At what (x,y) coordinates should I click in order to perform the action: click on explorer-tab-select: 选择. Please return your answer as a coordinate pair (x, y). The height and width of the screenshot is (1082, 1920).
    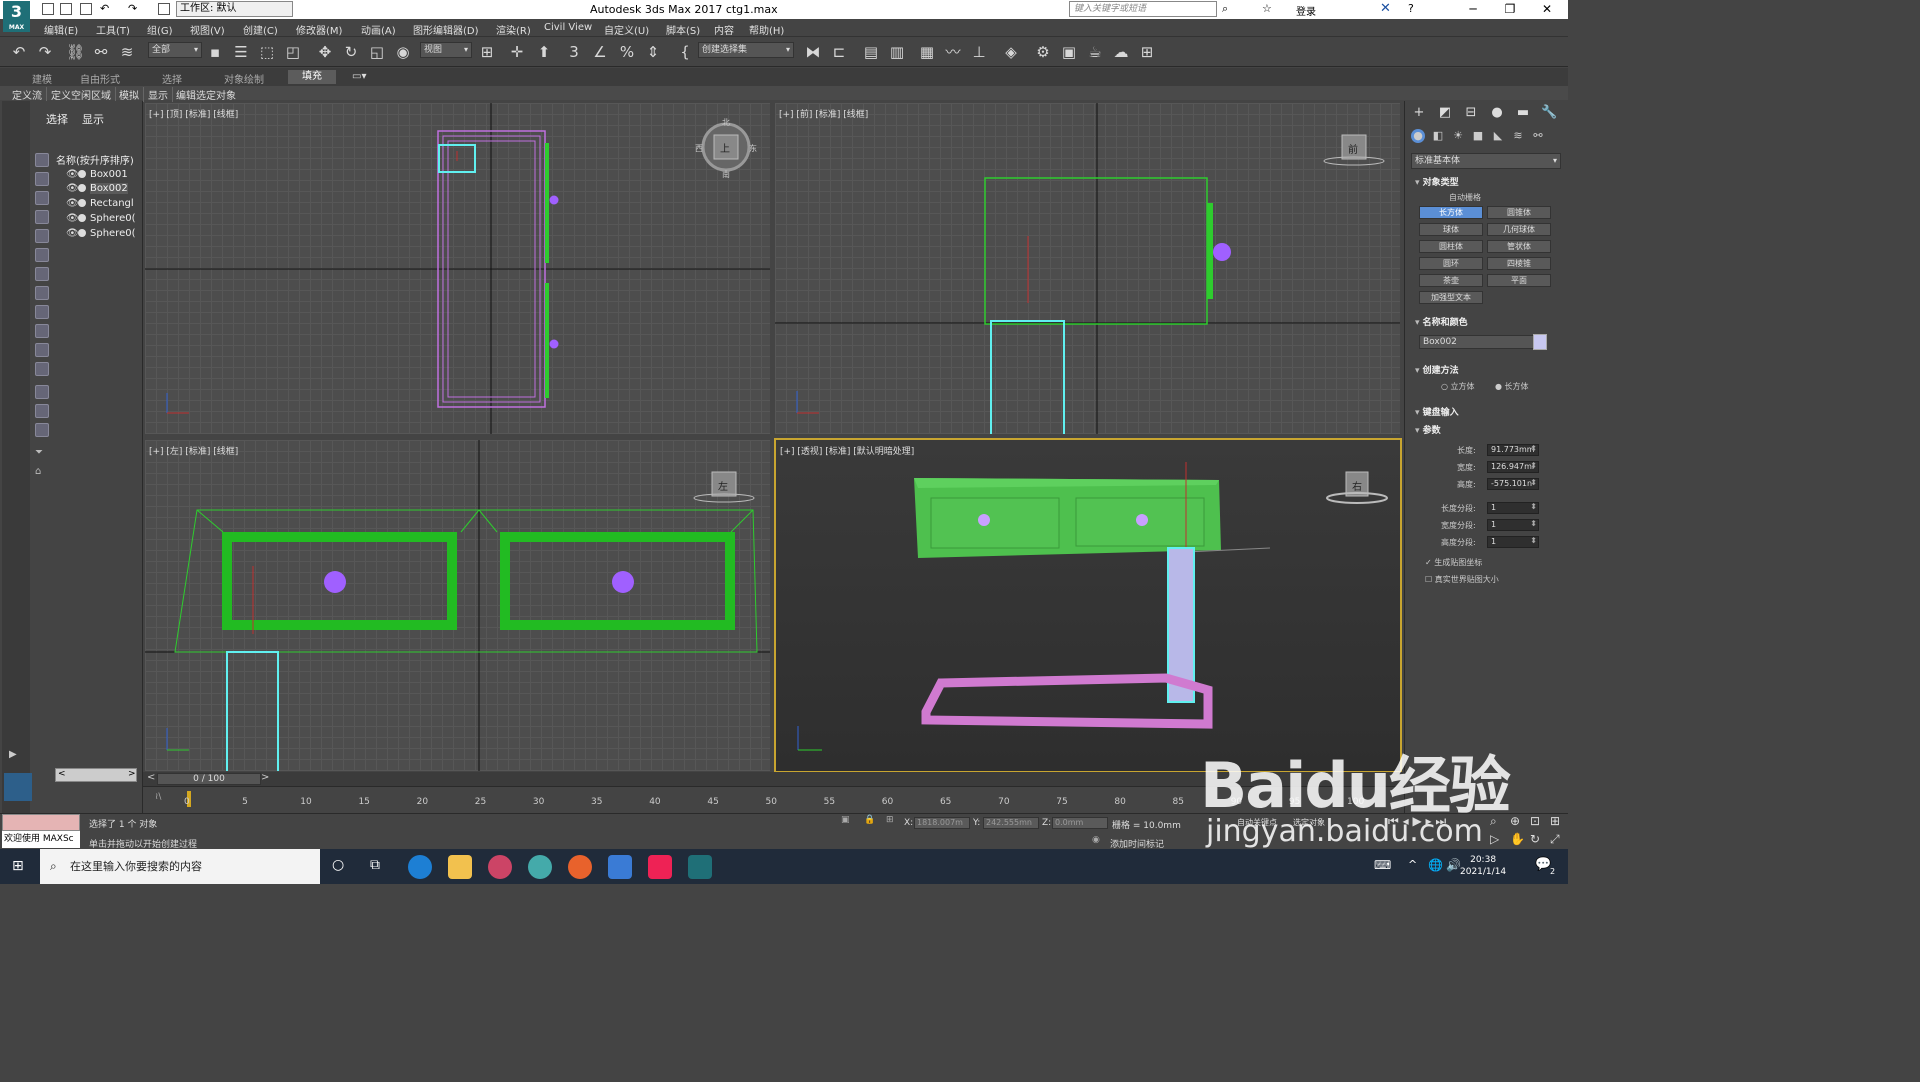
    Looking at the image, I should click on (57, 119).